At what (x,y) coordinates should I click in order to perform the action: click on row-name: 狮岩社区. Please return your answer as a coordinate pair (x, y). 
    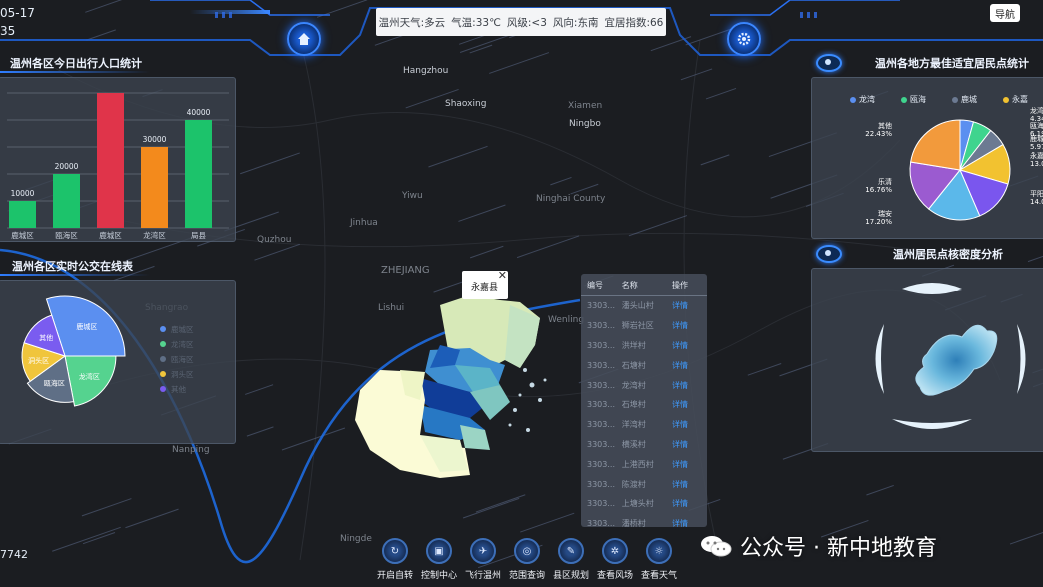
    Looking at the image, I should click on (637, 326).